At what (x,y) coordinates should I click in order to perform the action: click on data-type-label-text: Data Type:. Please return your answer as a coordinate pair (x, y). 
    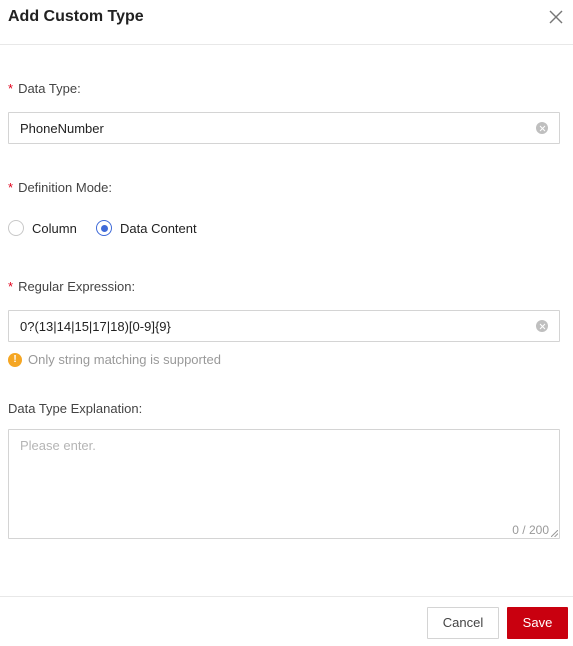
    Looking at the image, I should click on (49, 88).